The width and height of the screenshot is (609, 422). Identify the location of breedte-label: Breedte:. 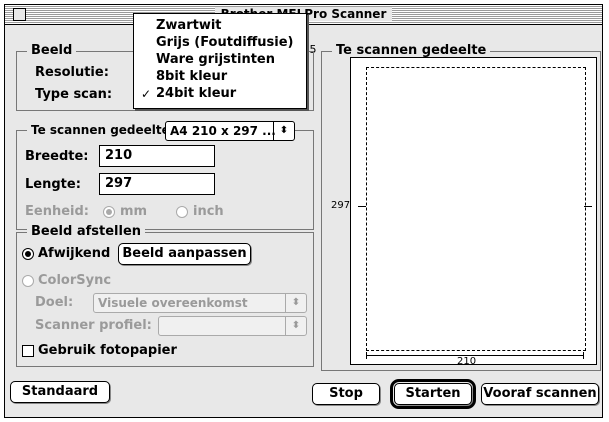
(57, 156).